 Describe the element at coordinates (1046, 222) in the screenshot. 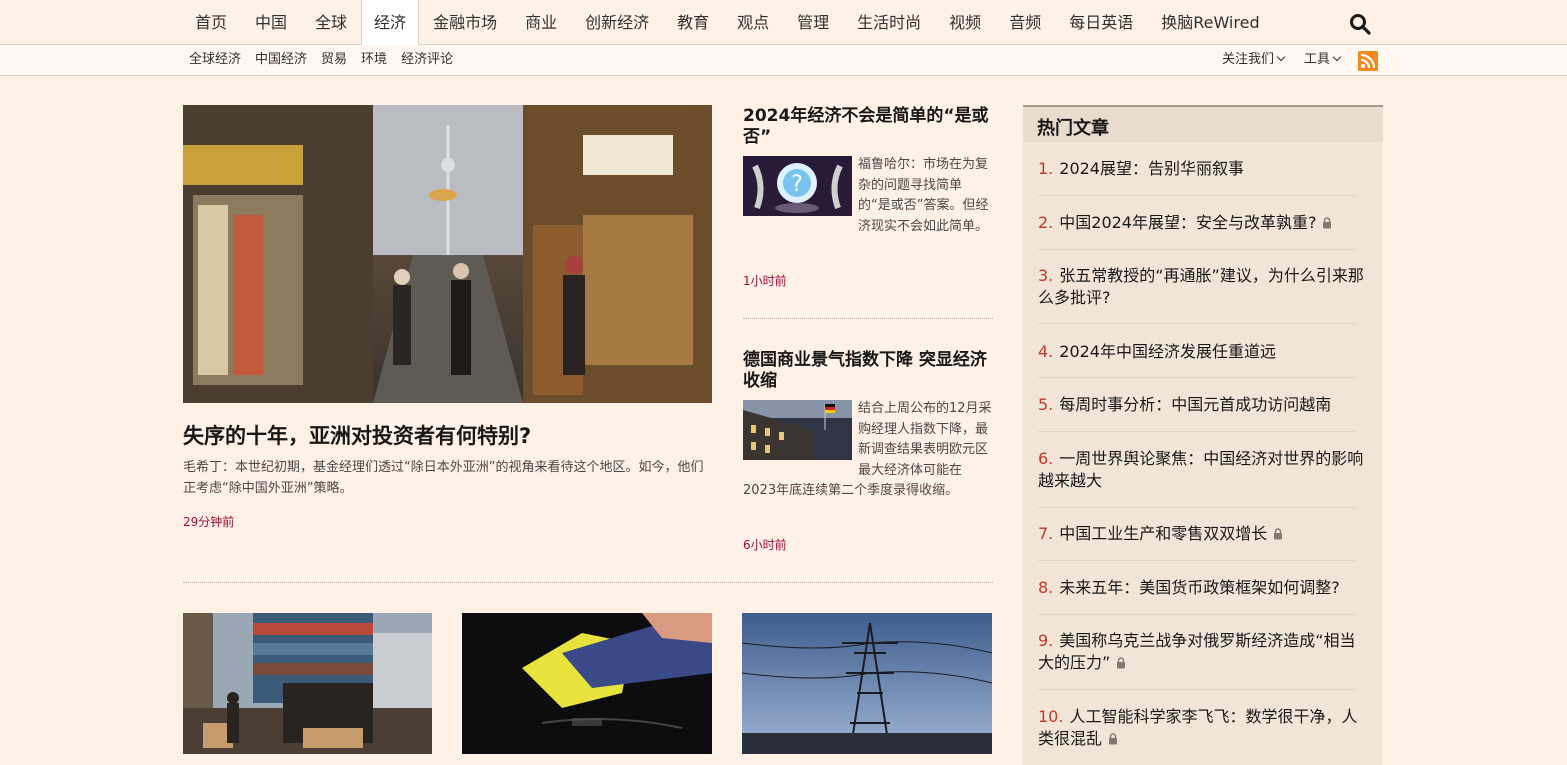

I see `rank-number: 2.` at that location.